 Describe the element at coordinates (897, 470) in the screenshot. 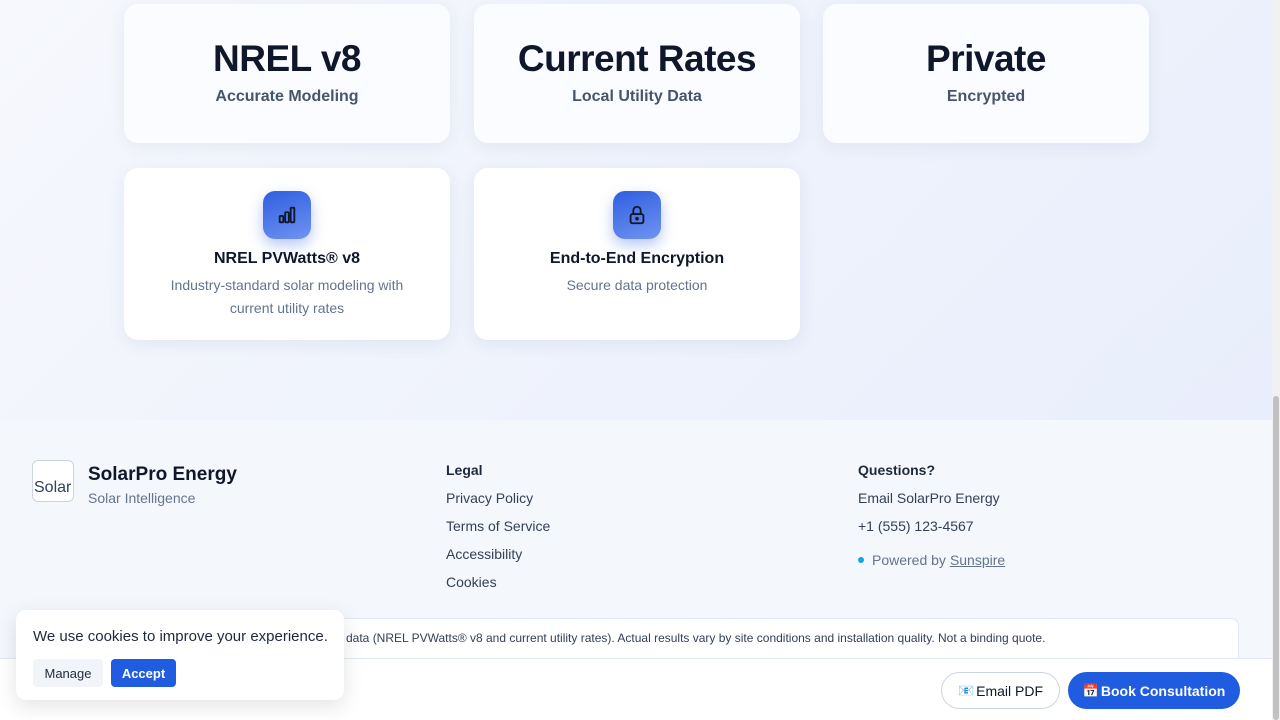

I see `questions-heading: Questions?` at that location.